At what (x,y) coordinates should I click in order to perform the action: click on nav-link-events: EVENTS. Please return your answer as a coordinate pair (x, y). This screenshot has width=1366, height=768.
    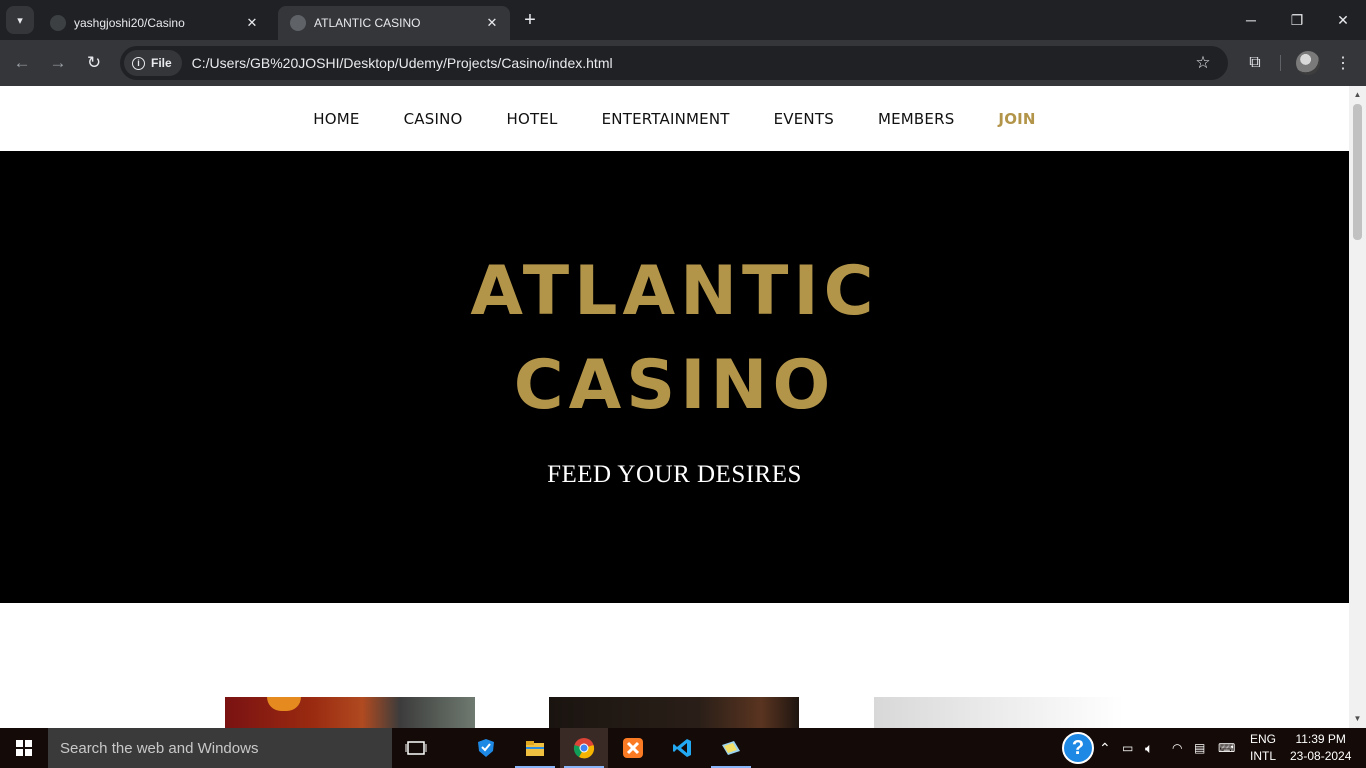
    Looking at the image, I should click on (804, 119).